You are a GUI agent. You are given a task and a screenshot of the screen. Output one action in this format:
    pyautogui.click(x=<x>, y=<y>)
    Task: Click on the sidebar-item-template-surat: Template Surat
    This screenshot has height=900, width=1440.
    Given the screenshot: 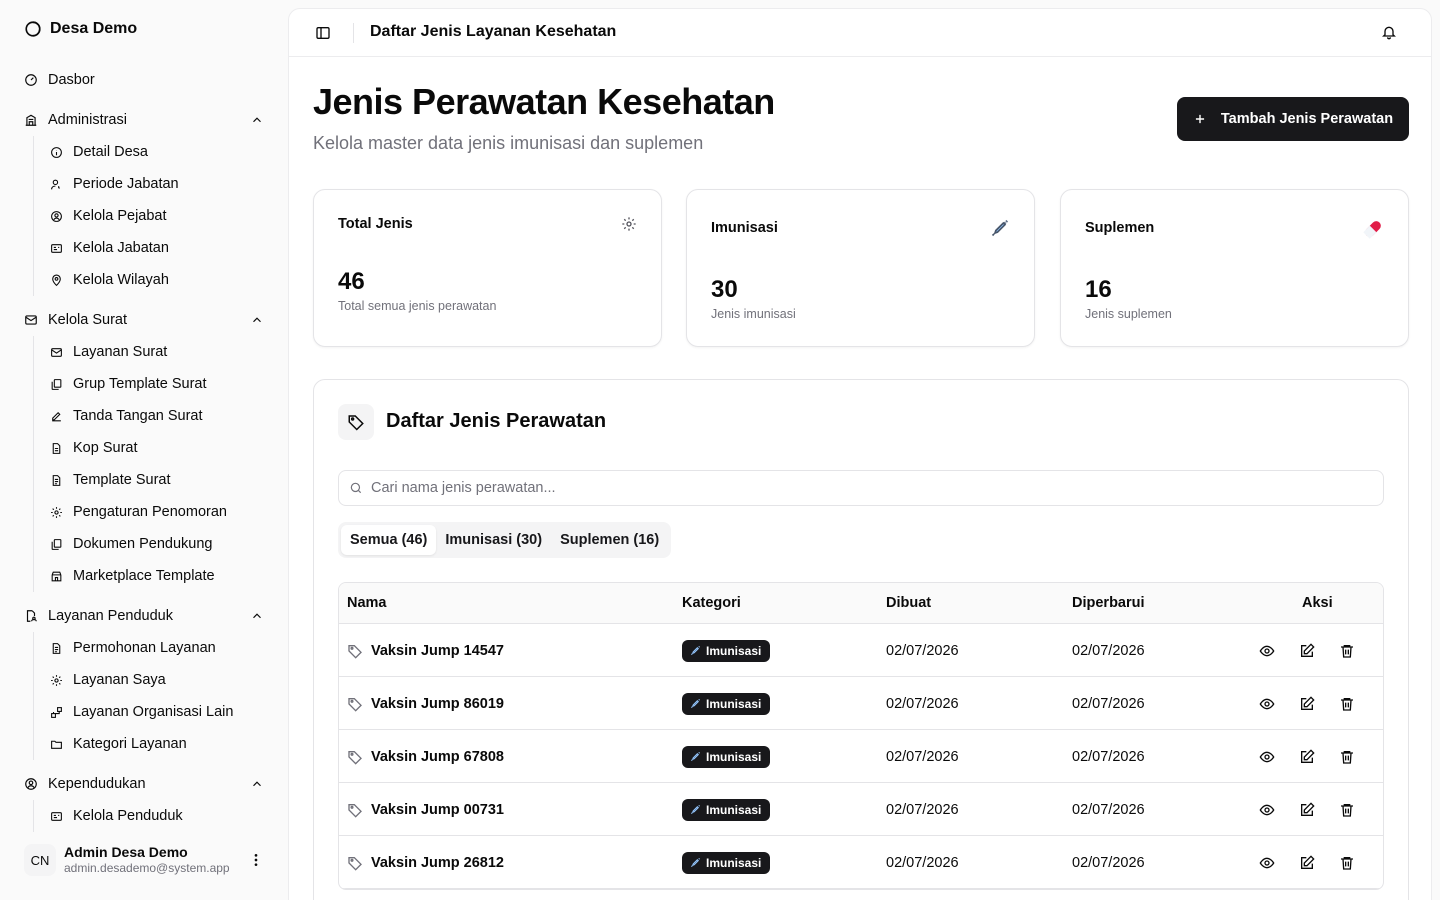 What is the action you would take?
    pyautogui.click(x=110, y=480)
    